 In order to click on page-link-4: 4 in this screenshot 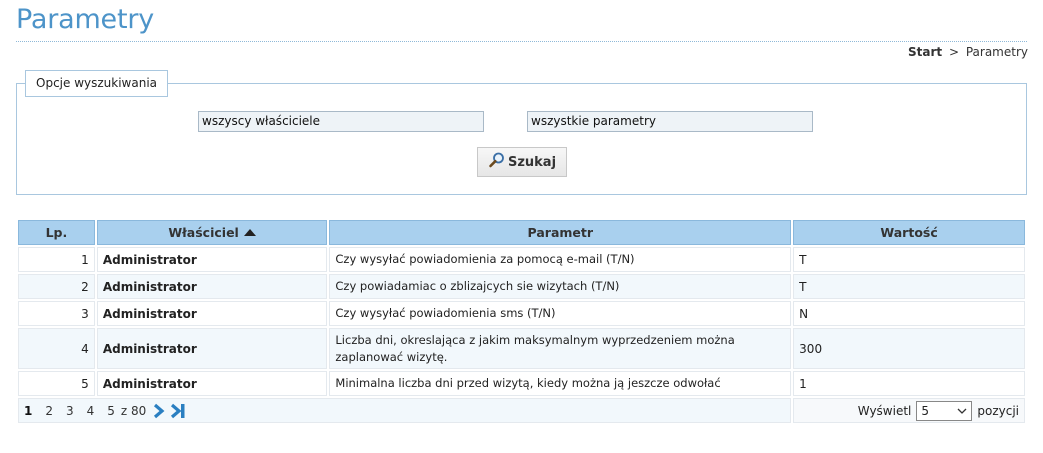, I will do `click(91, 411)`.